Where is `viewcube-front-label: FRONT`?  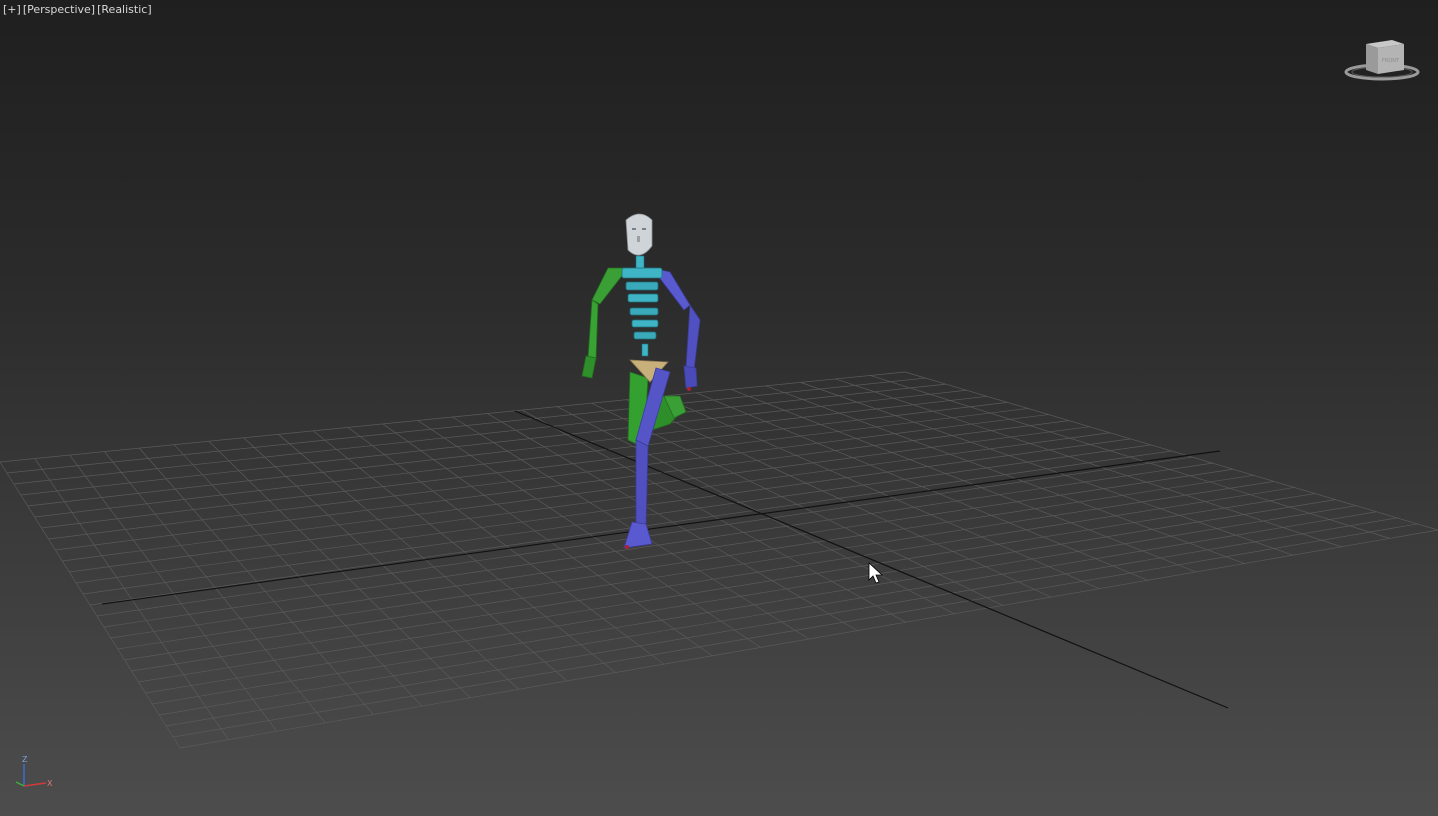
viewcube-front-label: FRONT is located at coordinates (1391, 61).